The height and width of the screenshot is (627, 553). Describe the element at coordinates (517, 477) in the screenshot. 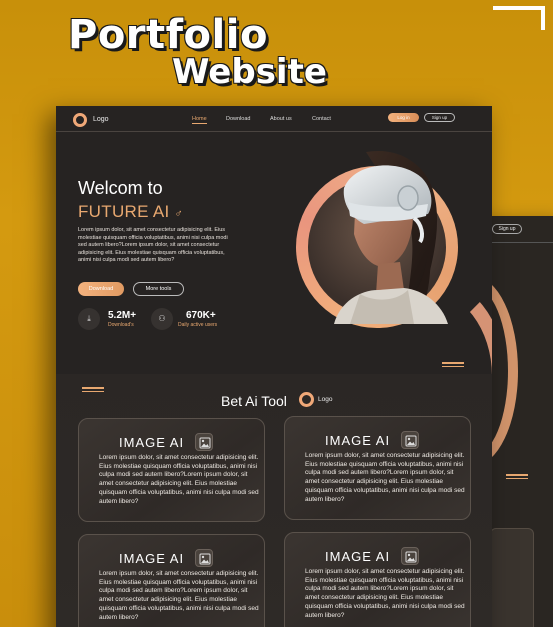

I see `back-deco-bars` at that location.